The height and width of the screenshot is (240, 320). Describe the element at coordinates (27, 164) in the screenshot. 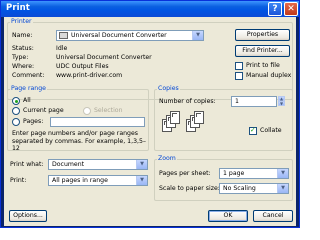

I see `print-what-label: Print what:` at that location.